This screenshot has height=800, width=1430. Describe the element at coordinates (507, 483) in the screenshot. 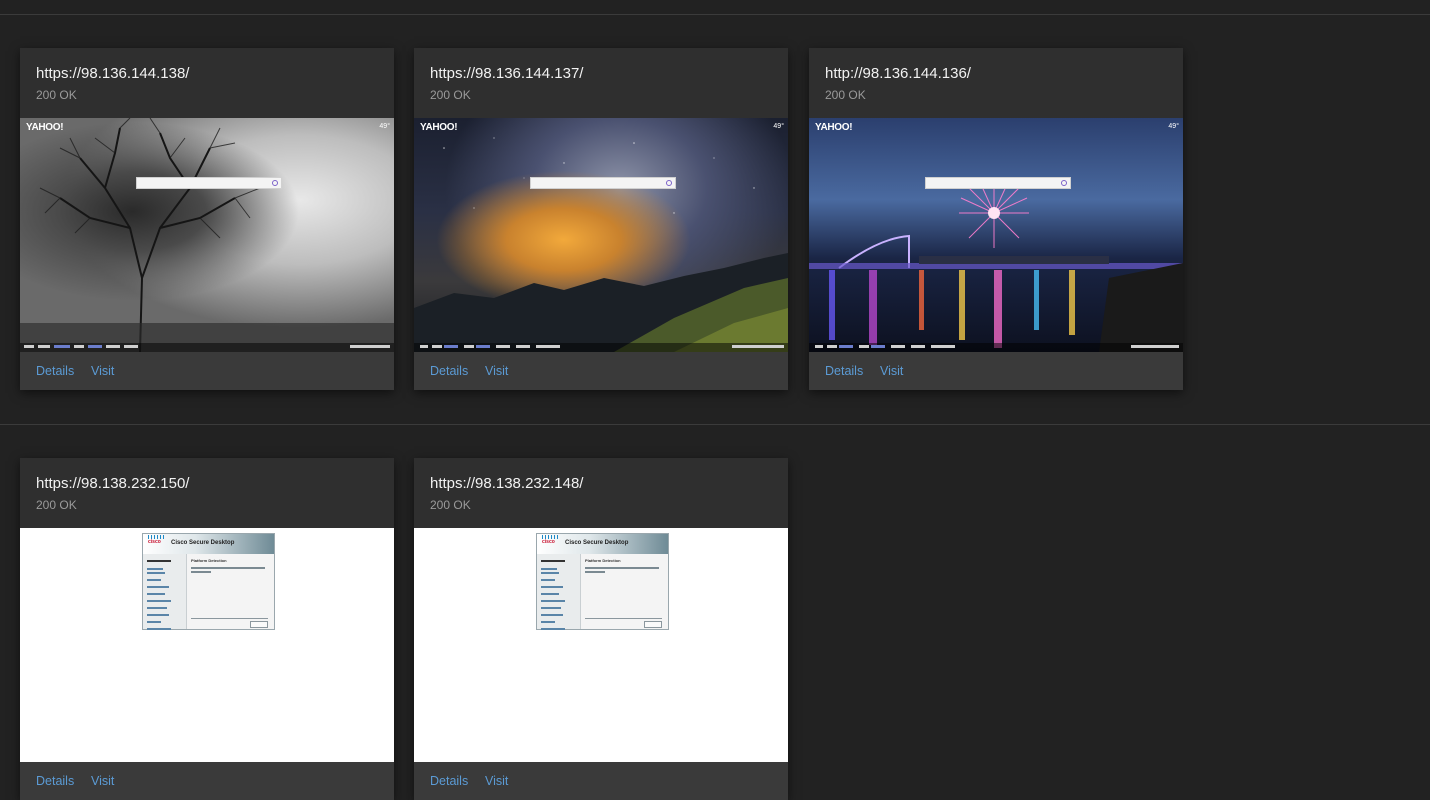

I see `card-url: https://98.138.232.148/` at that location.